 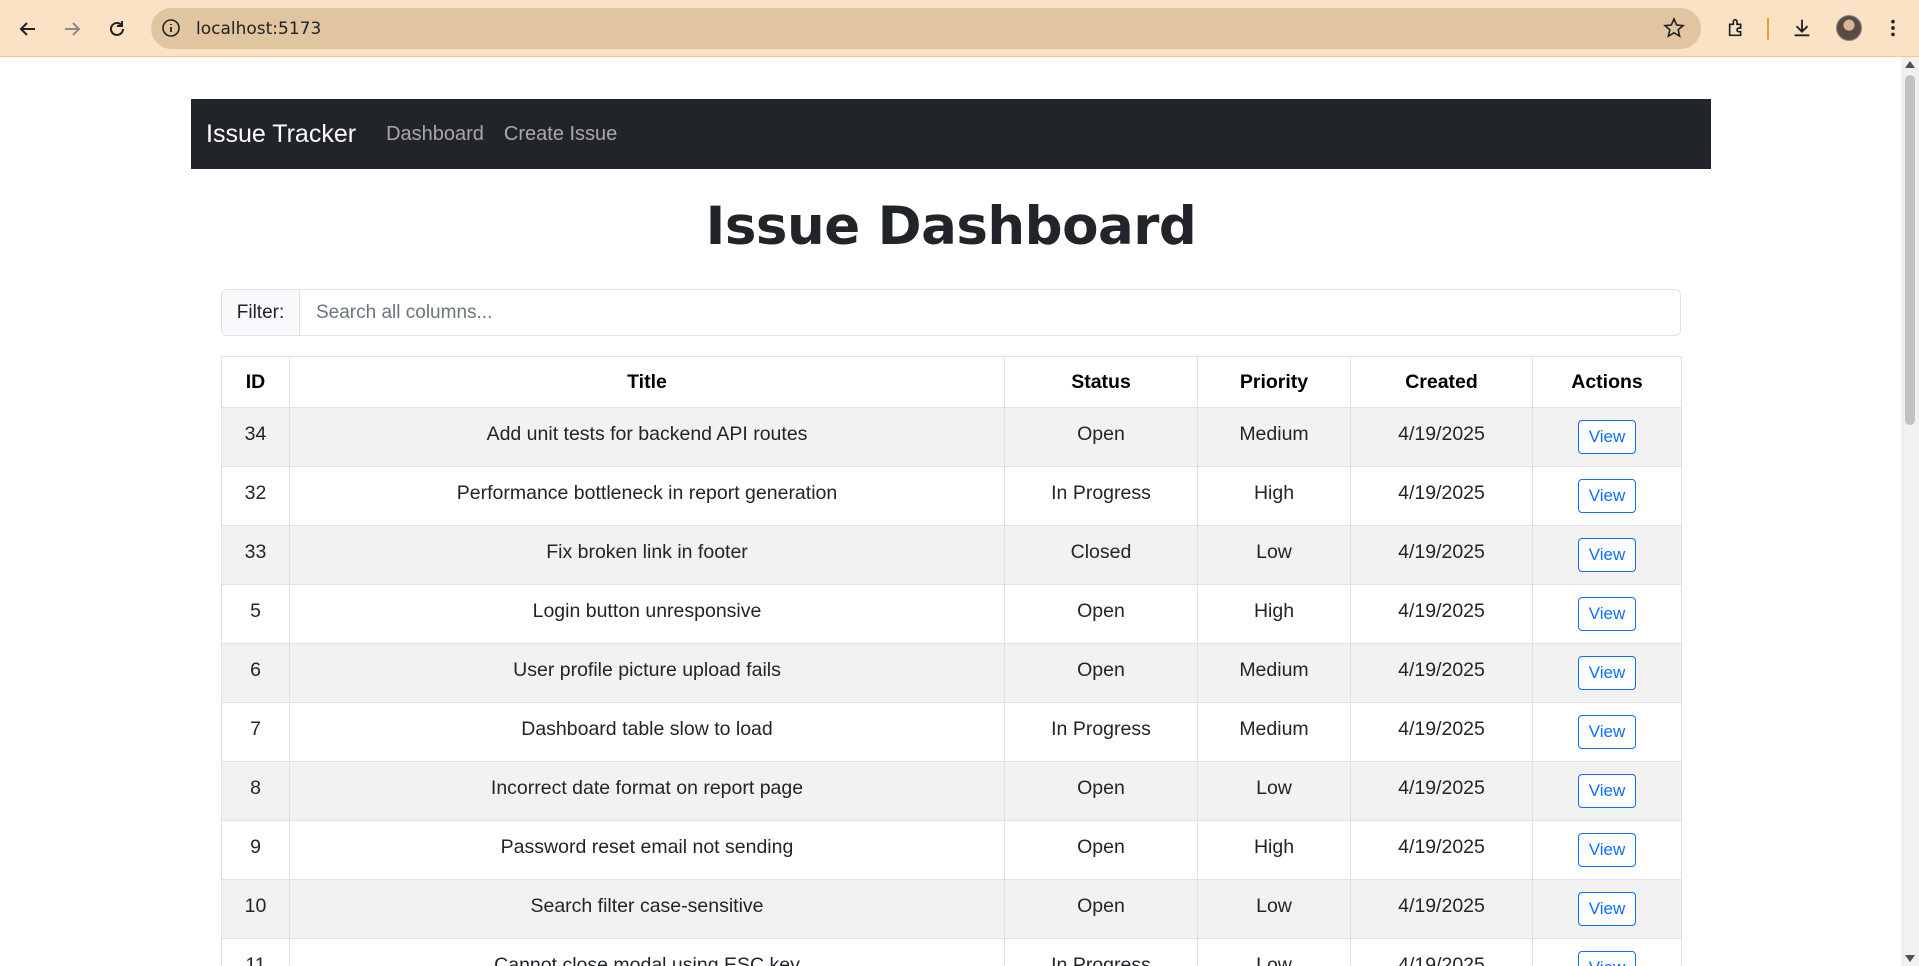 I want to click on cell-title: User profile picture upload fails, so click(x=647, y=673).